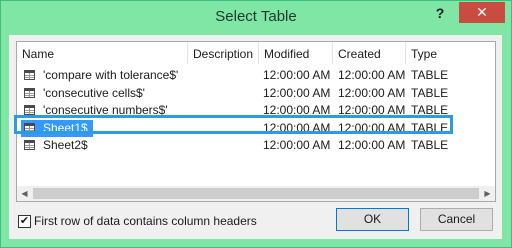 This screenshot has height=248, width=512. Describe the element at coordinates (256, 145) in the screenshot. I see `table-row: Sheet2$ 12:00:00 AM 12:00:00 AM TABLE` at that location.